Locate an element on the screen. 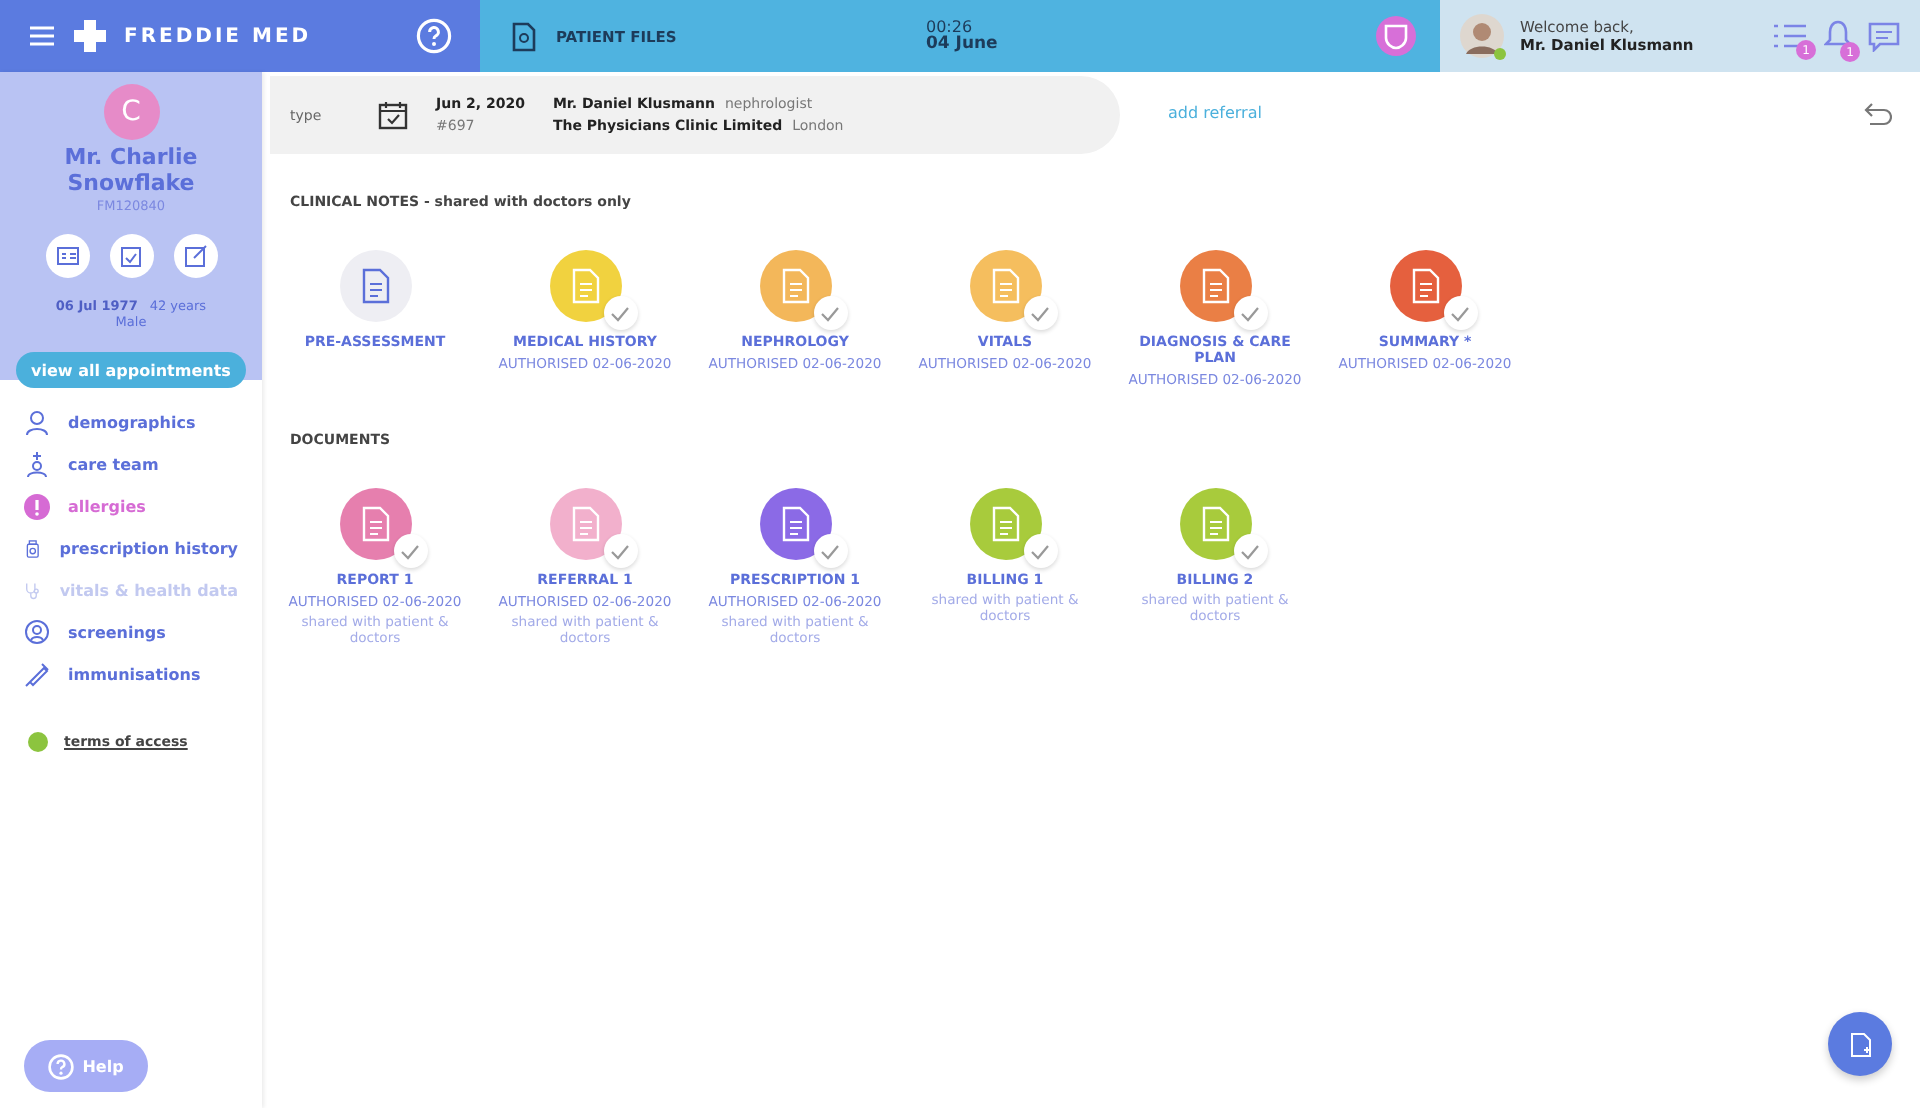 Image resolution: width=1920 pixels, height=1108 pixels. id-card-icon is located at coordinates (67, 256).